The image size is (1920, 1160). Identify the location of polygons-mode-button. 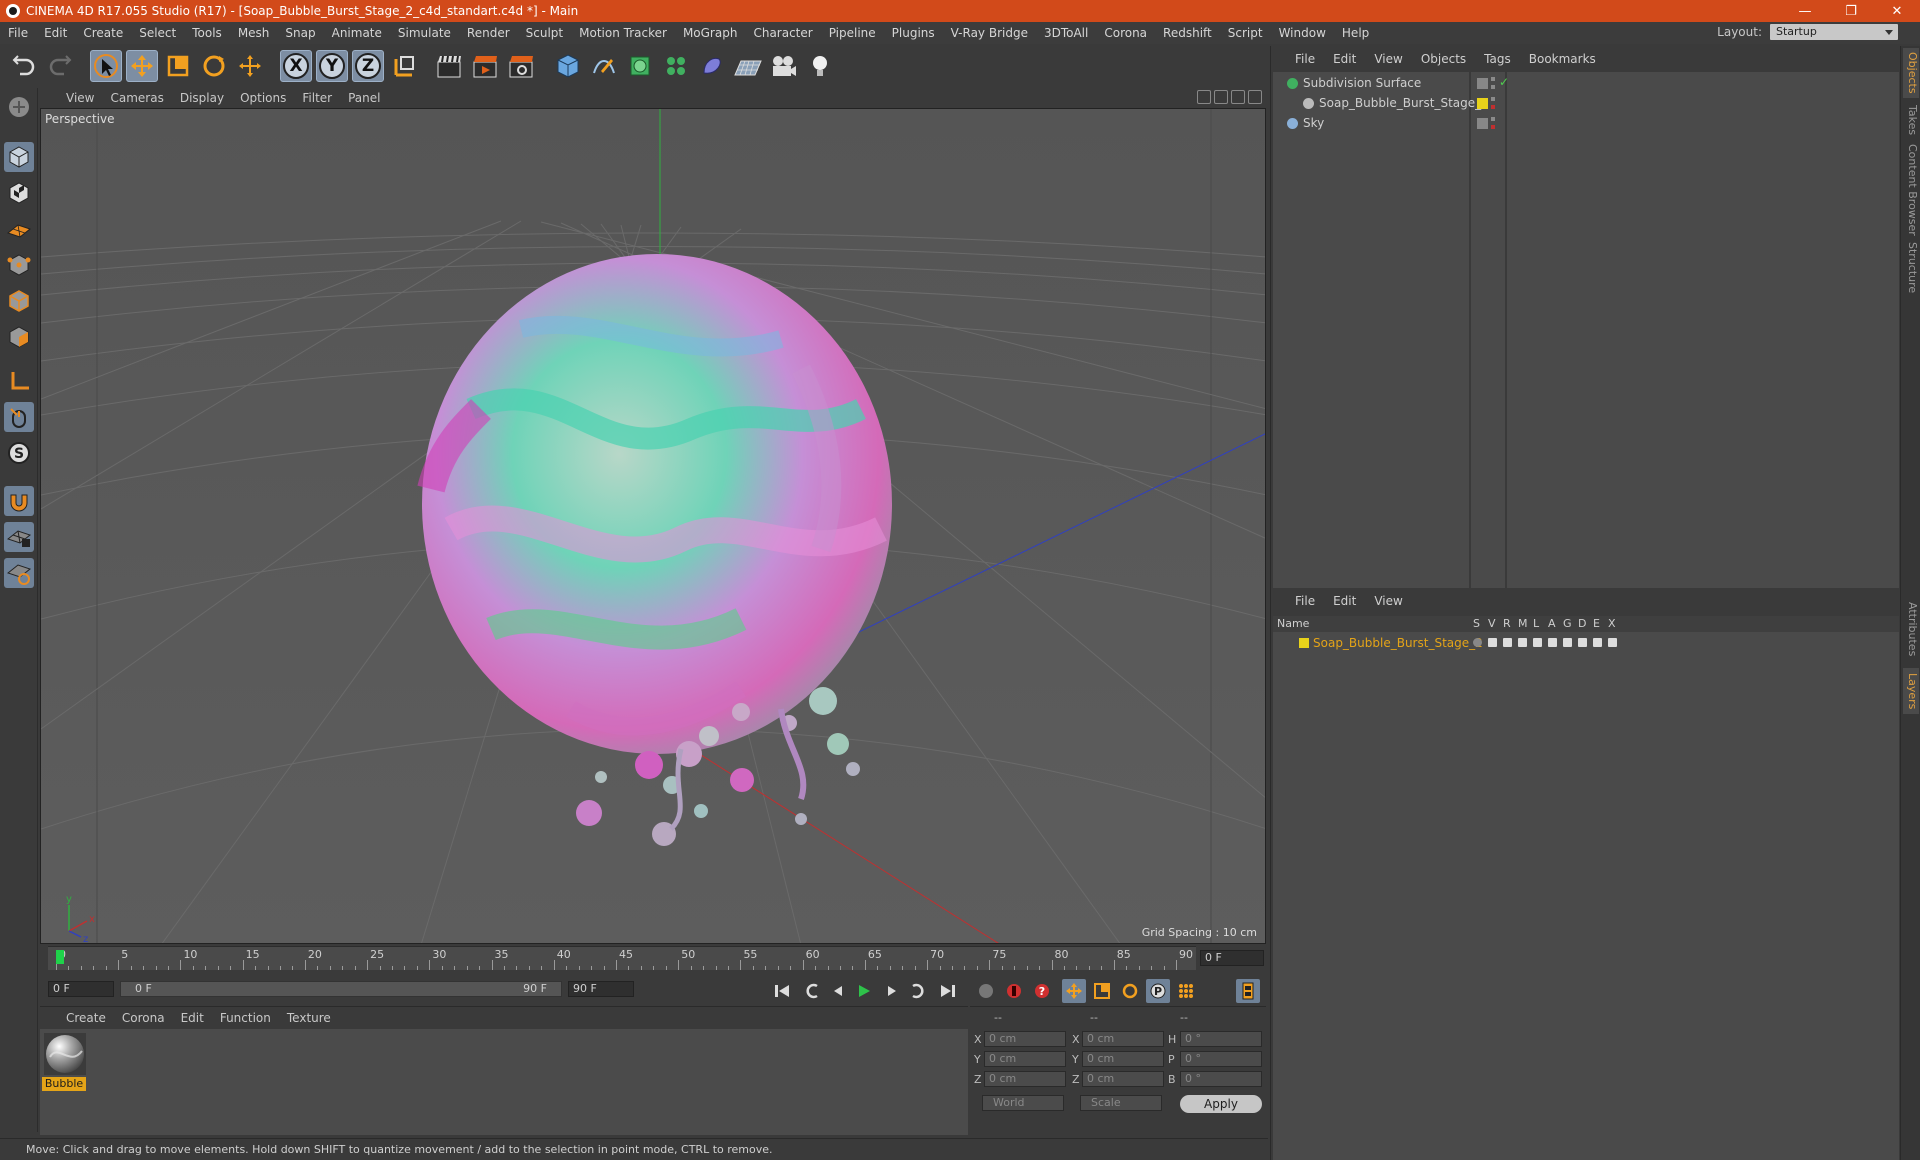
(19, 337).